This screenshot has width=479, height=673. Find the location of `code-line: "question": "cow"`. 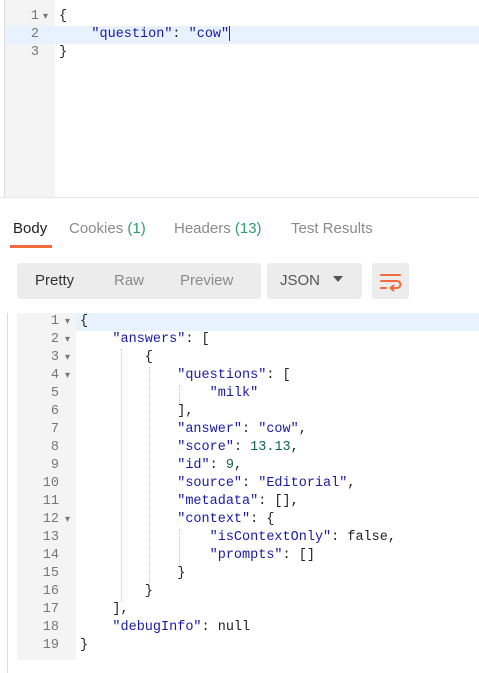

code-line: "question": "cow" is located at coordinates (145, 35).